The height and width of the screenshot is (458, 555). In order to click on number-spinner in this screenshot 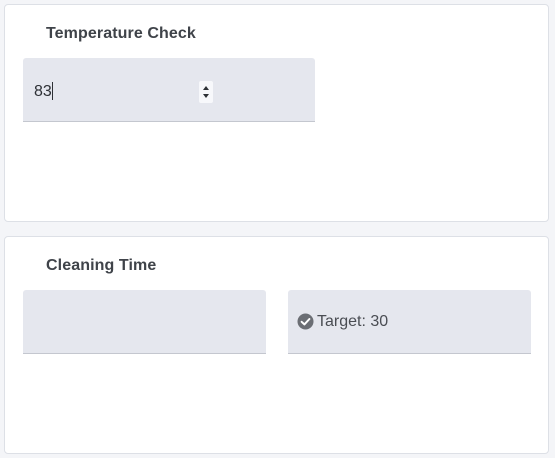, I will do `click(206, 92)`.